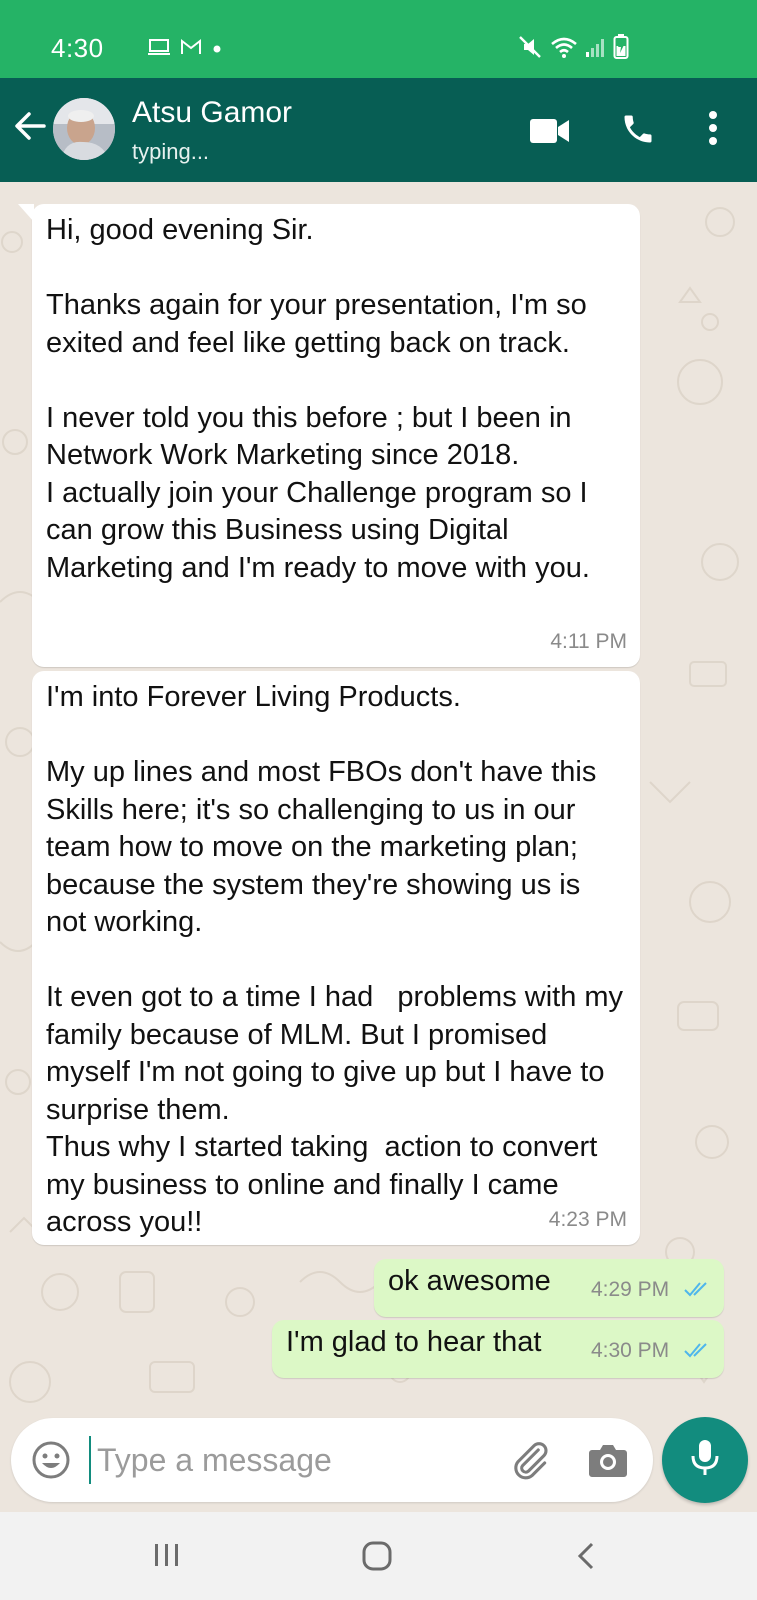 The image size is (757, 1600). I want to click on video-call-icon, so click(550, 133).